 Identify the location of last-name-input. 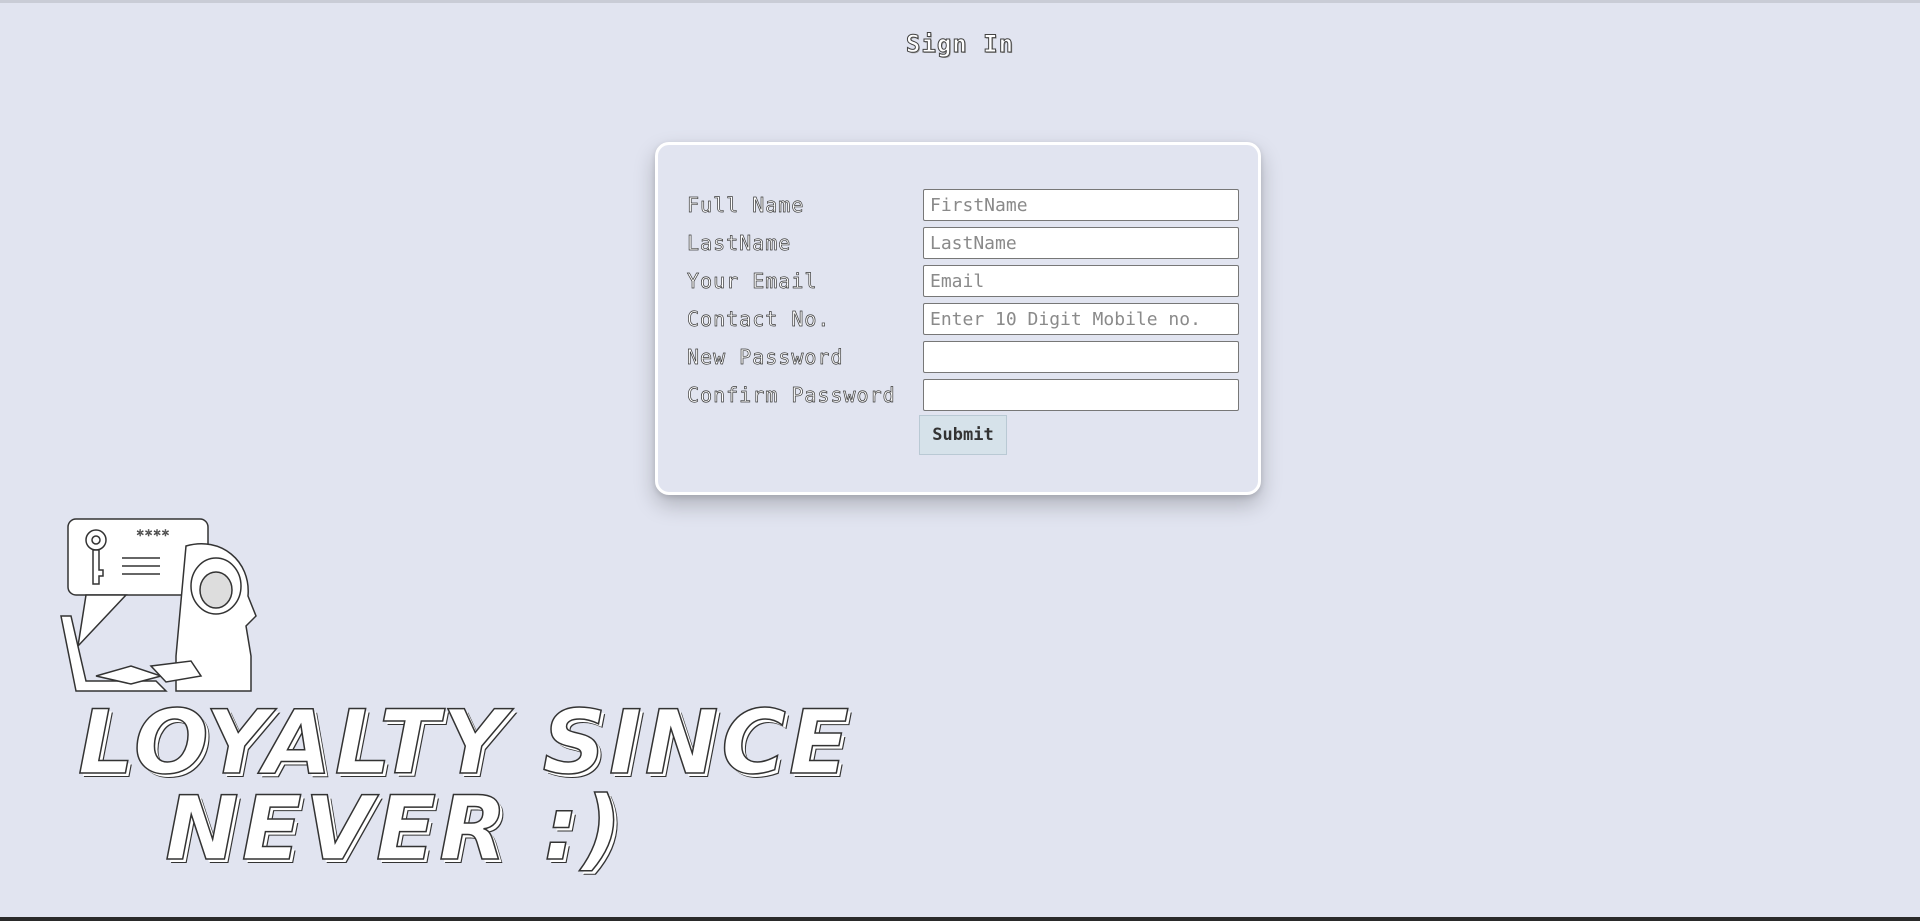
(1081, 243).